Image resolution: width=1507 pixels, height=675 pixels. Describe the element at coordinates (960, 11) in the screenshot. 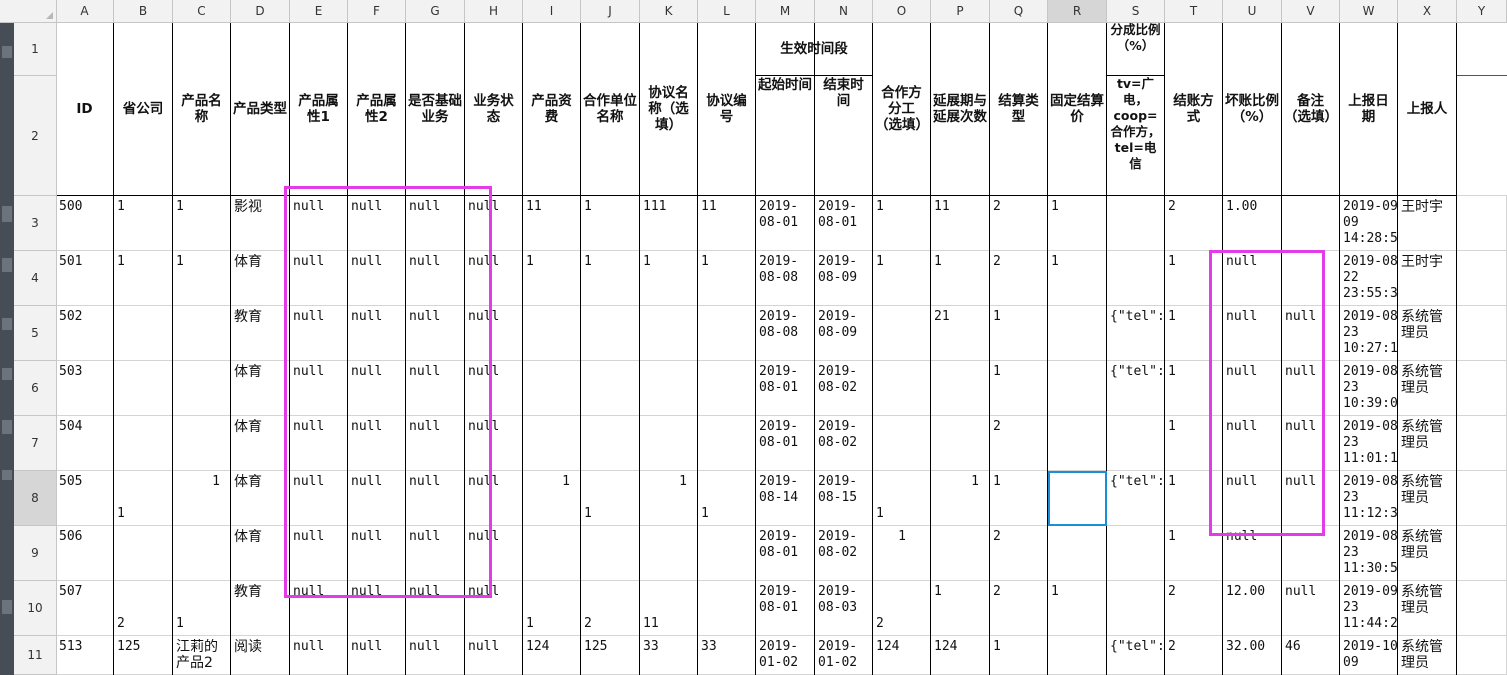

I see `column-header-p: P` at that location.